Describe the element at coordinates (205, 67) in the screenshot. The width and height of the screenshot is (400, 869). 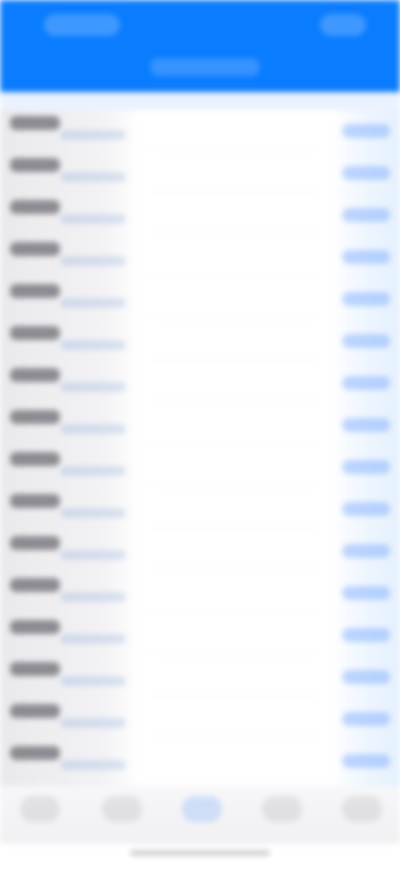
I see `header-title` at that location.